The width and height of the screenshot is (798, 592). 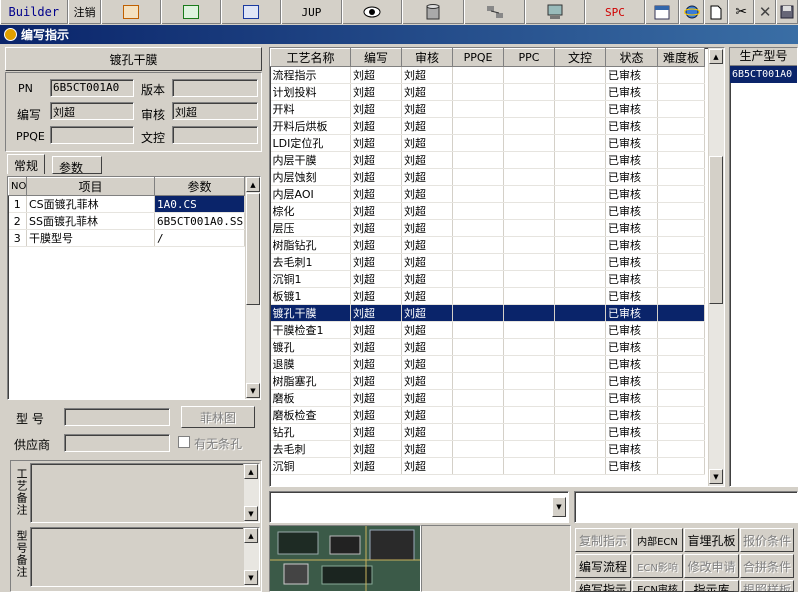 What do you see at coordinates (191, 12) in the screenshot?
I see `excel-button` at bounding box center [191, 12].